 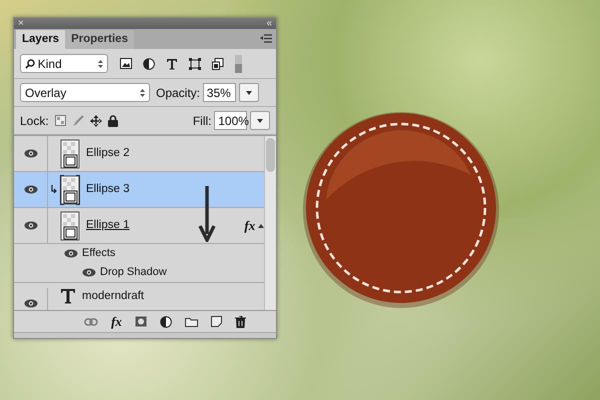 What do you see at coordinates (269, 23) in the screenshot?
I see `collapse-button: «` at bounding box center [269, 23].